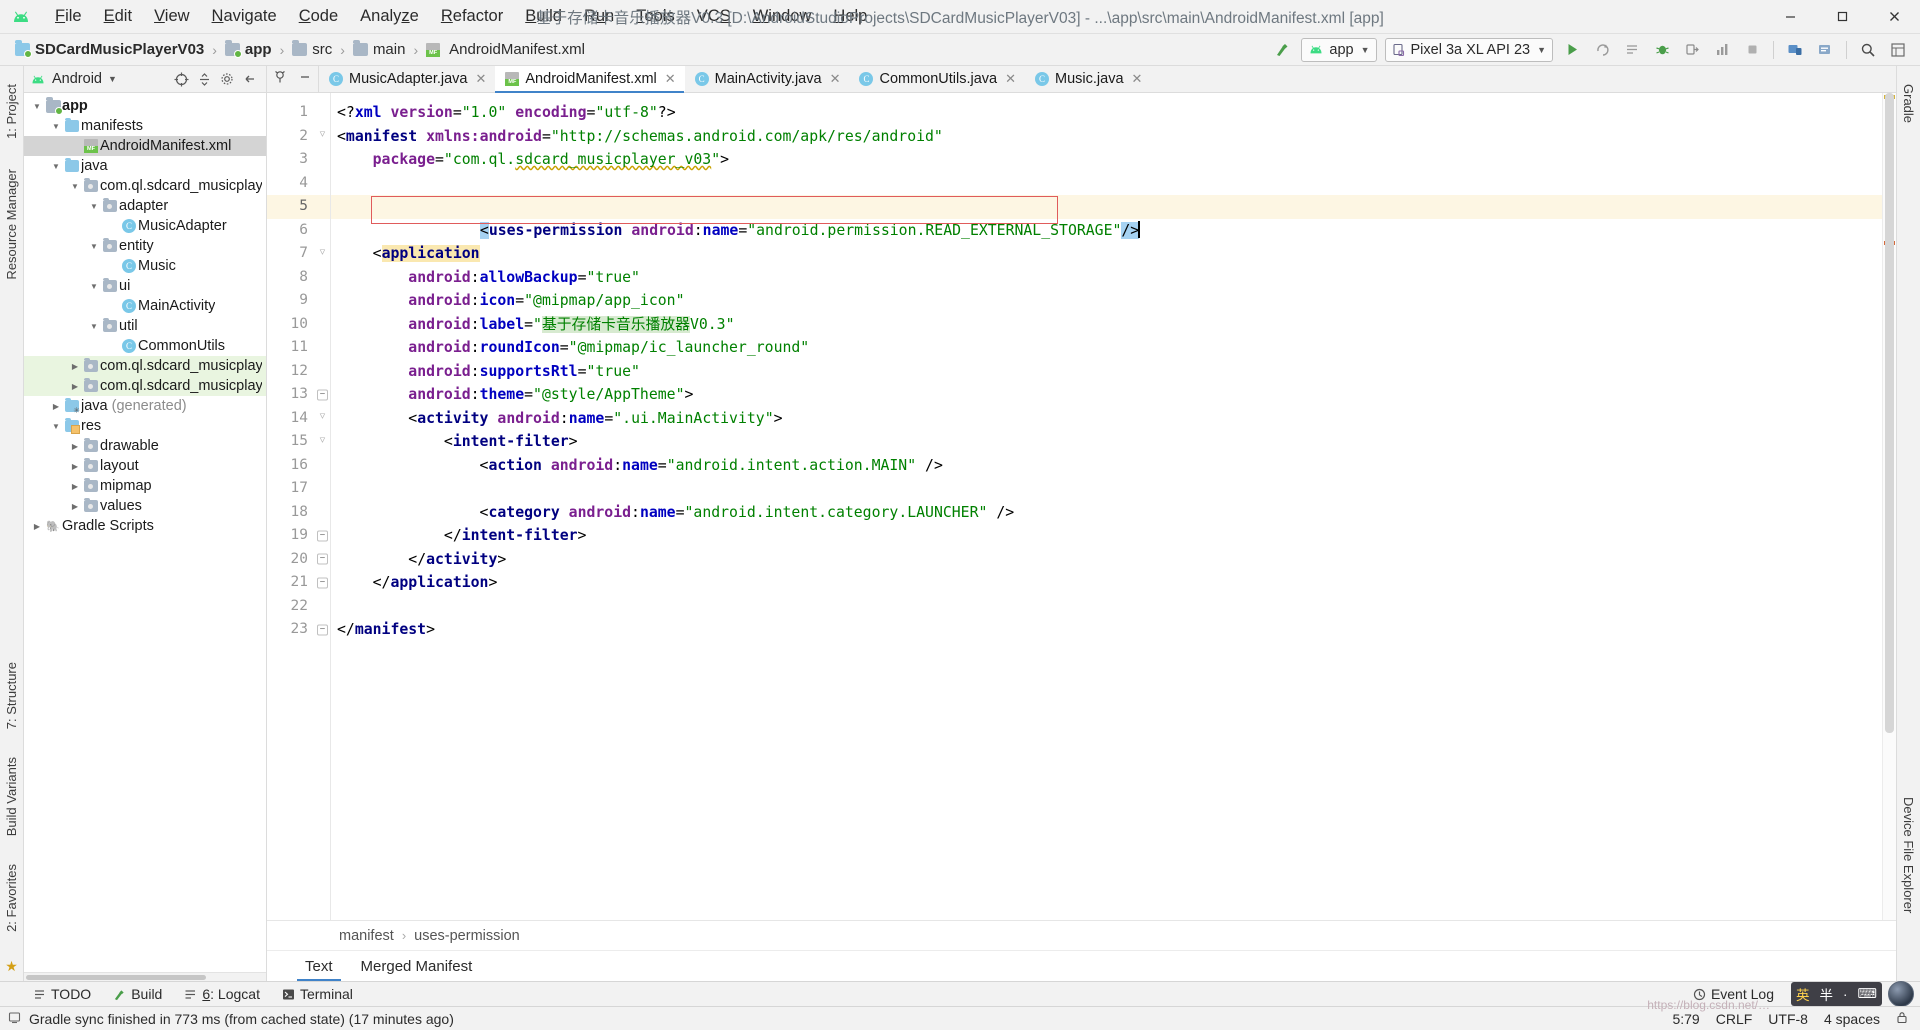 This screenshot has height=1030, width=1920. What do you see at coordinates (782, 16) in the screenshot?
I see `menu-window: Window` at bounding box center [782, 16].